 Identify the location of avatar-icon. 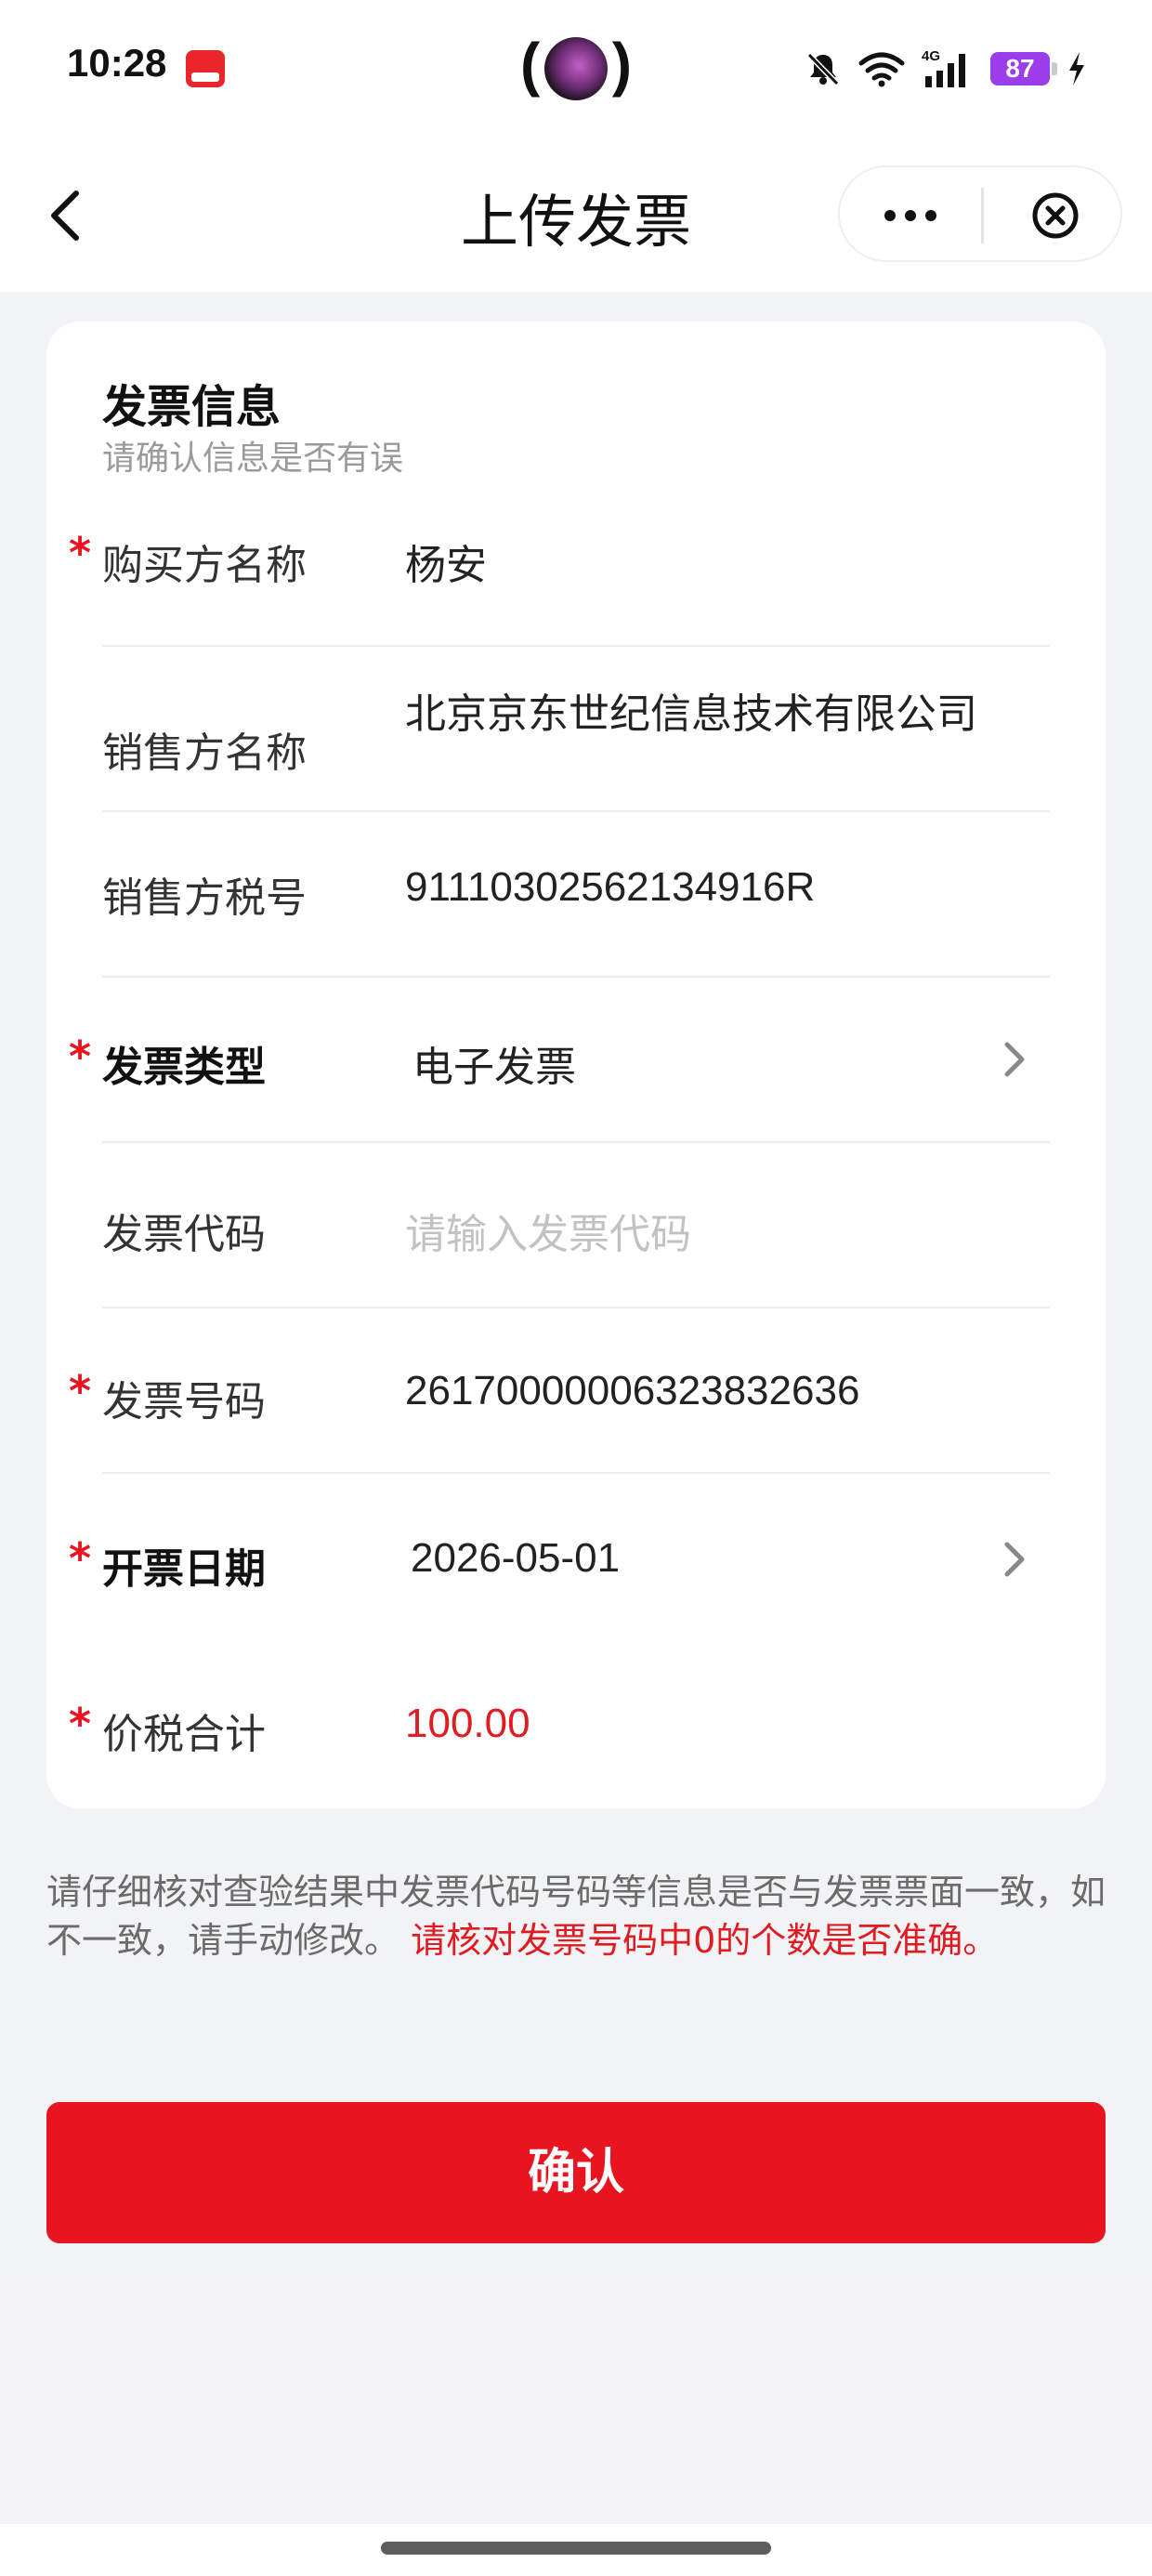
(576, 68).